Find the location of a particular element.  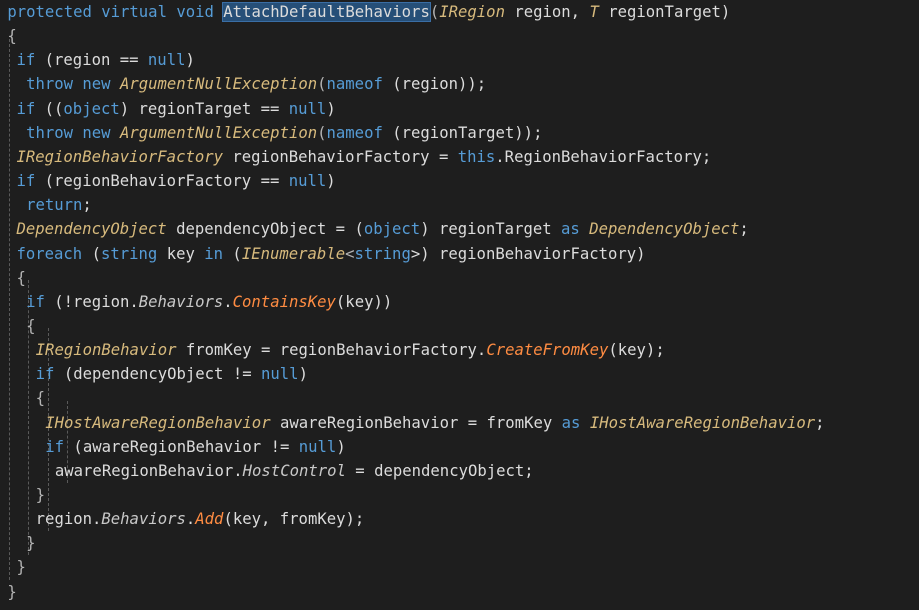

code-token: awareRegionBehavior. is located at coordinates (148, 470).